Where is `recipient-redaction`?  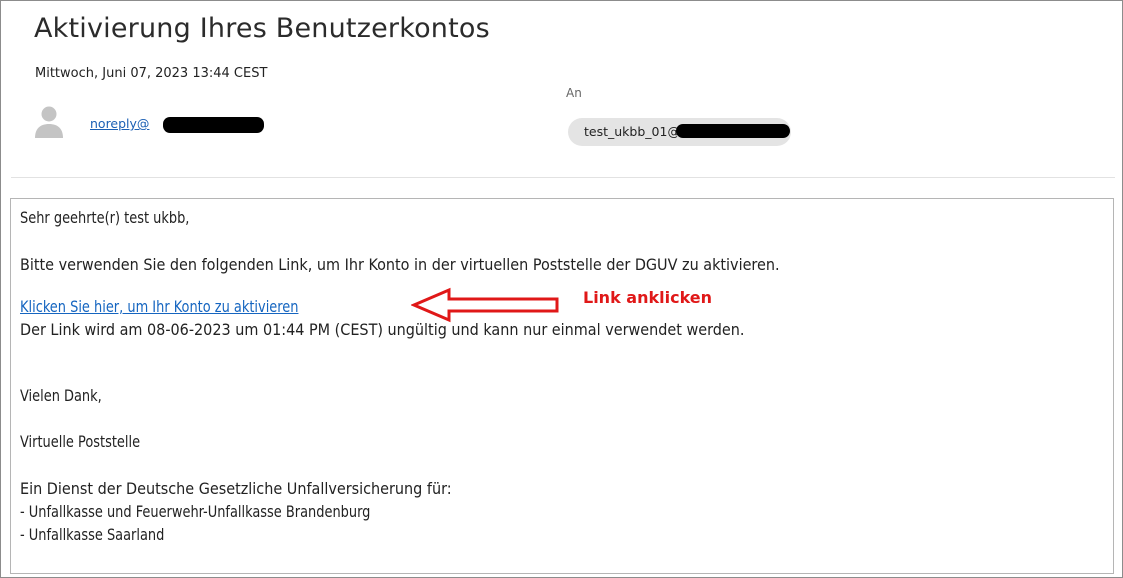 recipient-redaction is located at coordinates (733, 131).